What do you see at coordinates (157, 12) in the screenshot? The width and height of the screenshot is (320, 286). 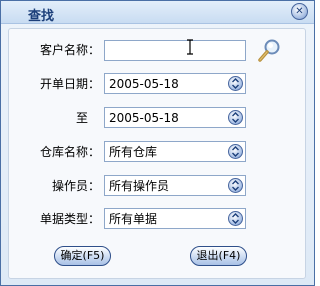 I see `title-bar: 查找 ✕` at bounding box center [157, 12].